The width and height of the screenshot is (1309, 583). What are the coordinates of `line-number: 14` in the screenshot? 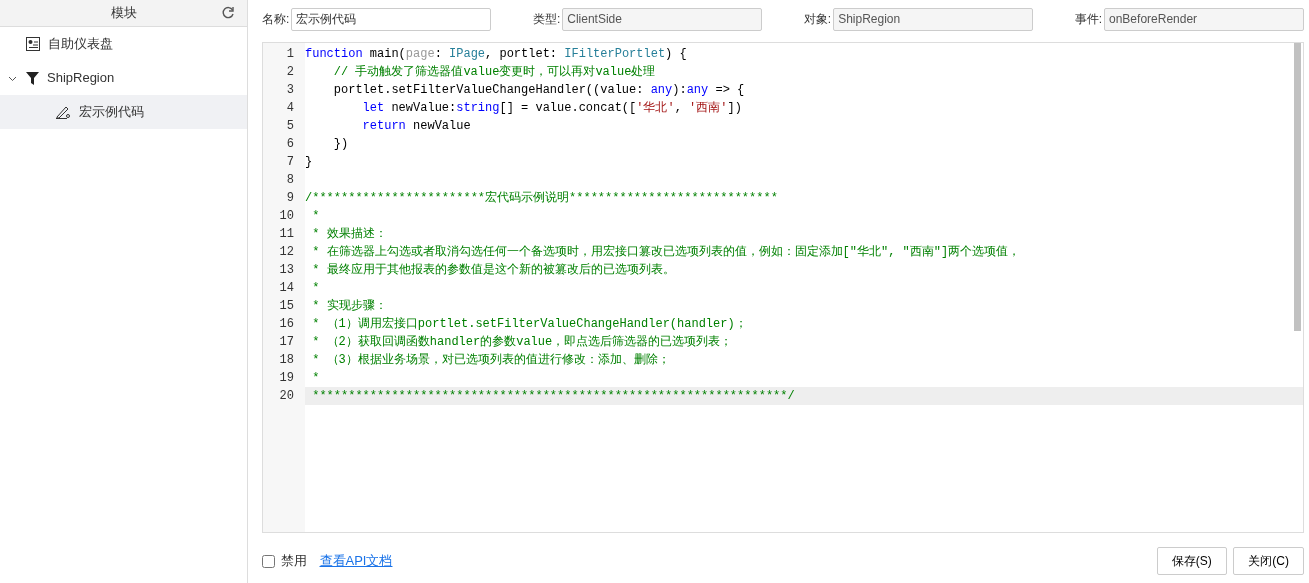 It's located at (286, 288).